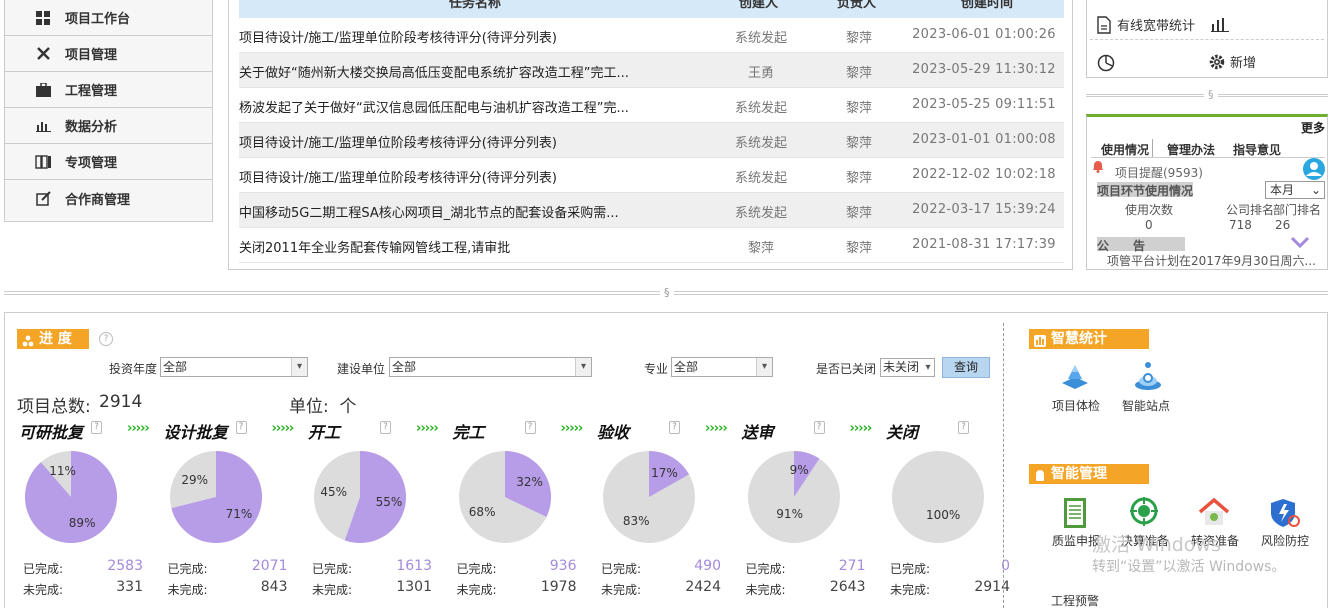  Describe the element at coordinates (129, 587) in the screenshot. I see `undone-value: 331` at that location.